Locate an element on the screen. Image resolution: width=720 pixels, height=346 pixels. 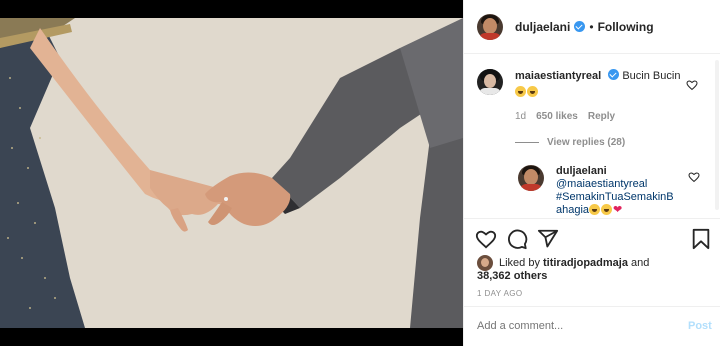
liker-username: titiradjopadmaja is located at coordinates (585, 263).